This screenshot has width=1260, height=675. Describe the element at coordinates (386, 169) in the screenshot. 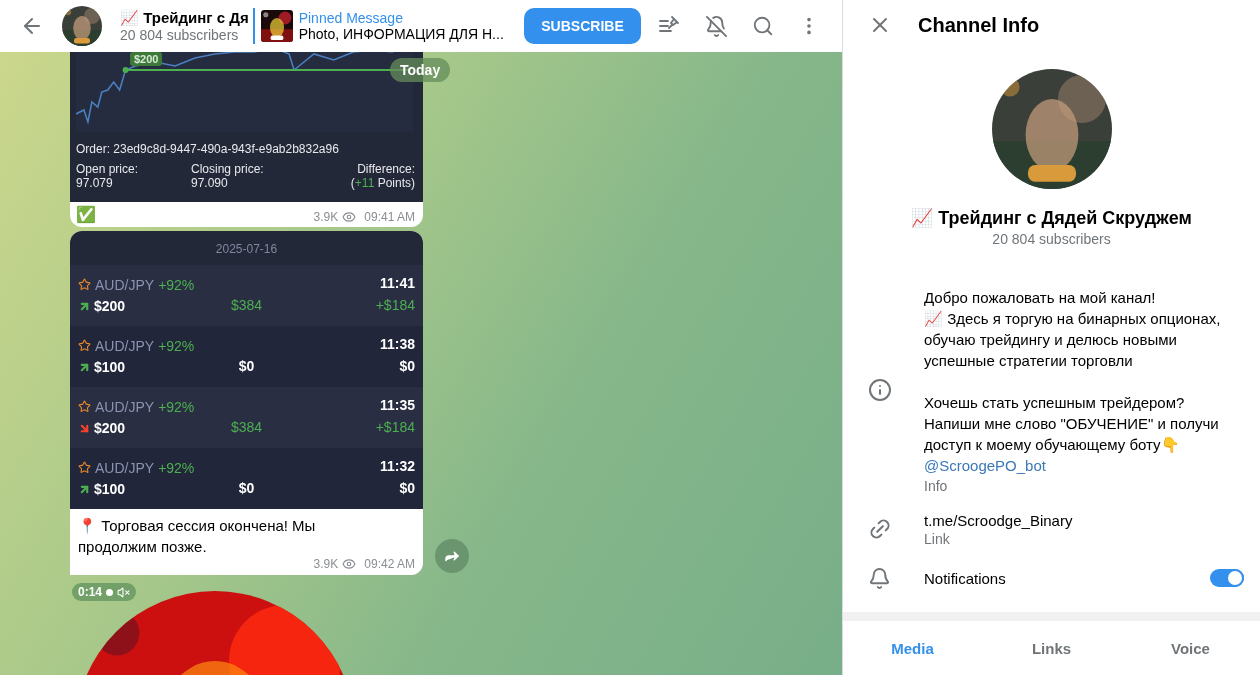

I see `difference-label: Difference:` at that location.